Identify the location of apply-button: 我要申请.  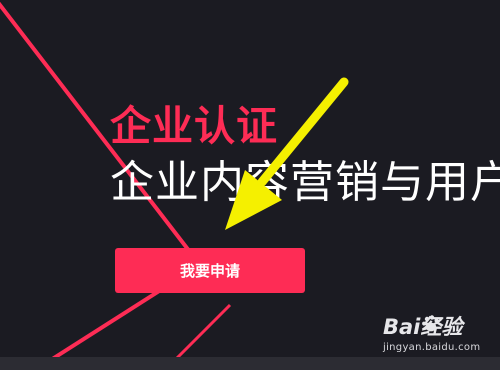
(210, 270).